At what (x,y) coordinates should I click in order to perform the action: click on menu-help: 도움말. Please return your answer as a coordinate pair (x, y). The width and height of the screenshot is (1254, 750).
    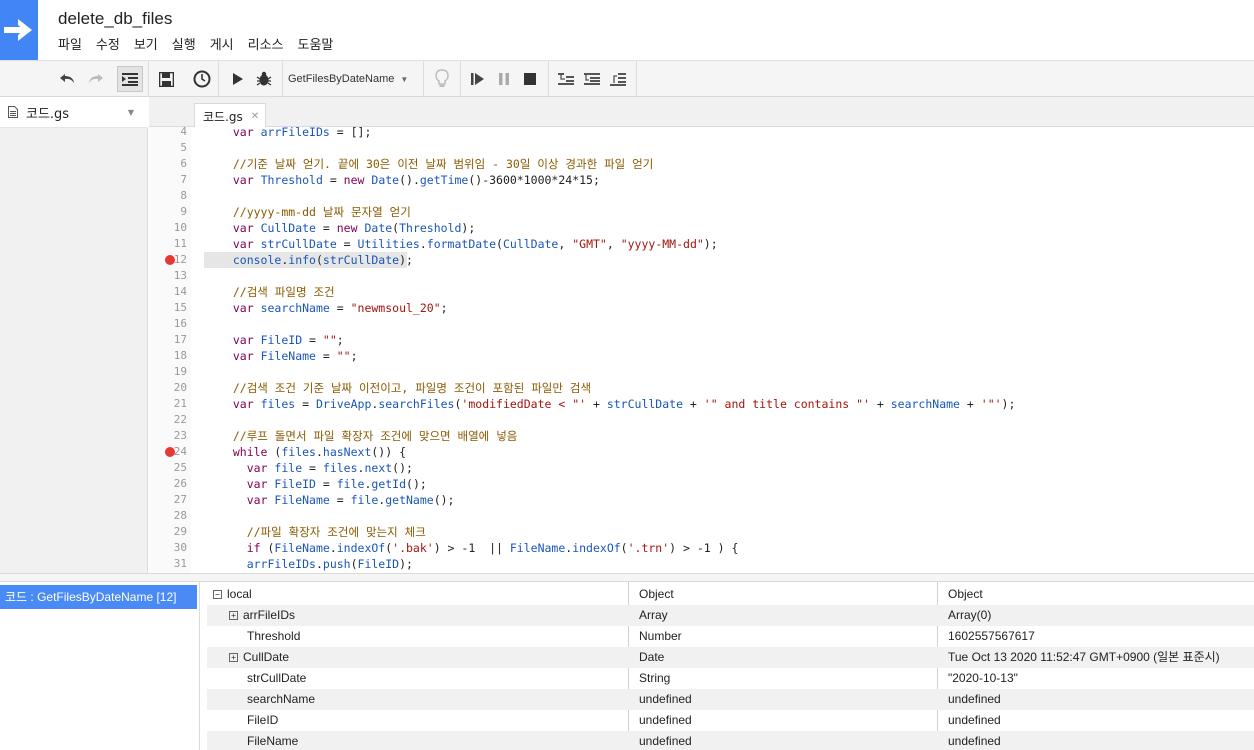
    Looking at the image, I should click on (316, 46).